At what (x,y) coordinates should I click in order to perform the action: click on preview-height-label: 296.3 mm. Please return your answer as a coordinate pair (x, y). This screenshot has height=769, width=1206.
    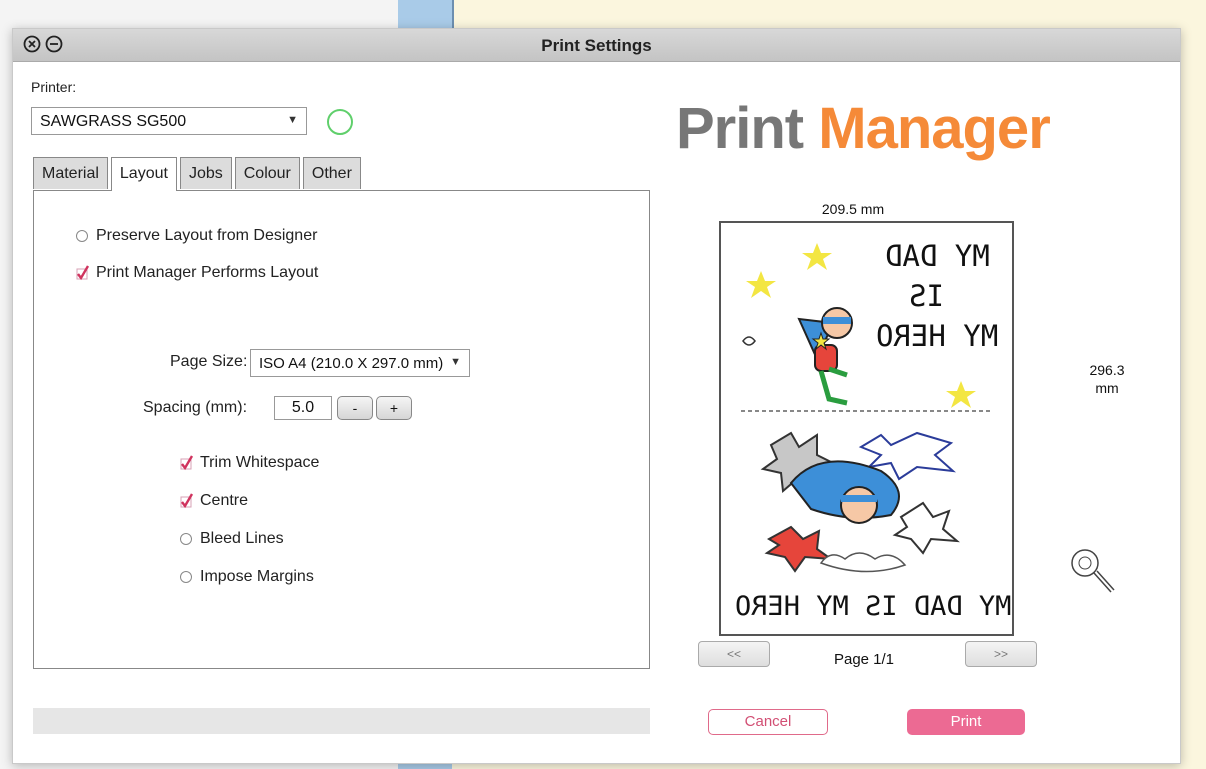
    Looking at the image, I should click on (1107, 379).